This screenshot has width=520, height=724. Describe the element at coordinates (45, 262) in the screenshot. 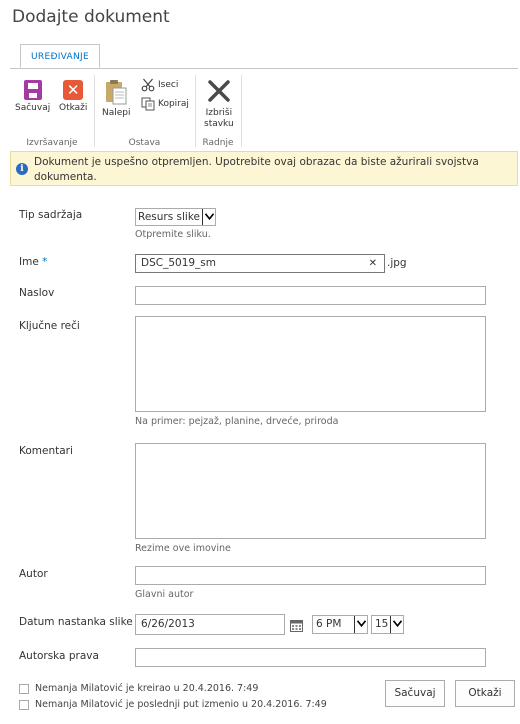

I see `required-mark: *` at that location.